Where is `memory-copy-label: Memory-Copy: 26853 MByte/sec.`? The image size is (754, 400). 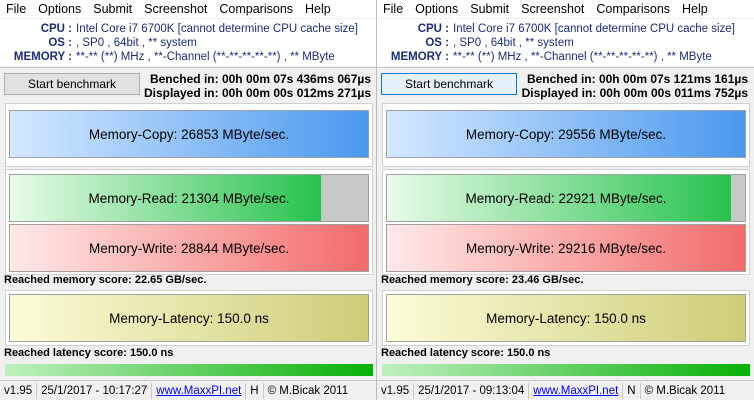
memory-copy-label: Memory-Copy: 26853 MByte/sec. is located at coordinates (189, 134).